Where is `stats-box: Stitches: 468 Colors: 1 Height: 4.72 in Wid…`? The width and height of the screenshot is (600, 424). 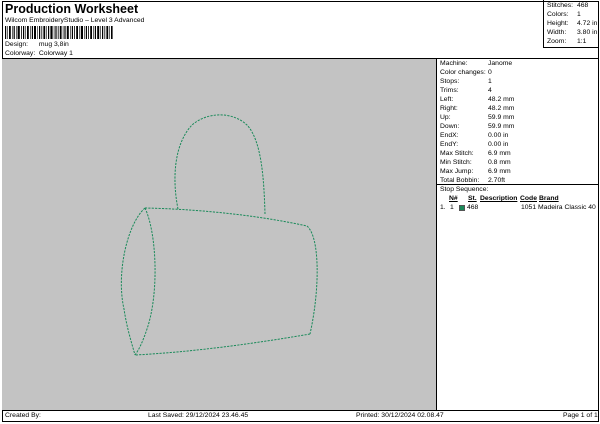 stats-box: Stitches: 468 Colors: 1 Height: 4.72 in Wid… is located at coordinates (571, 24).